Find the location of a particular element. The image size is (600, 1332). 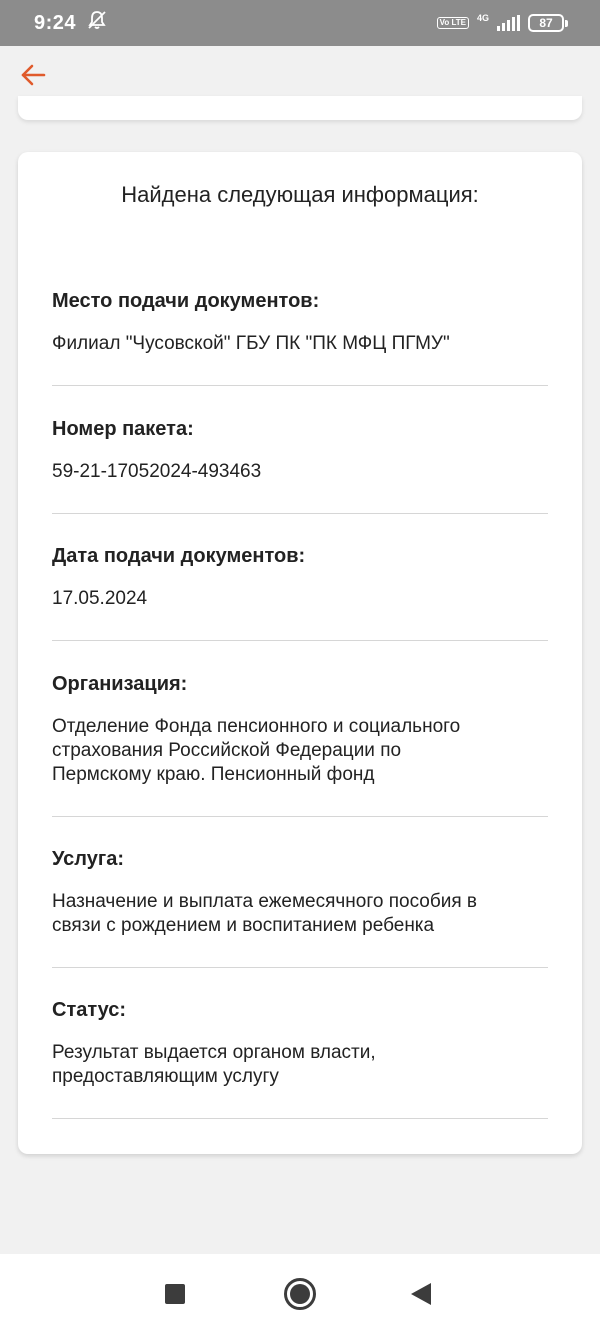

status-right: Vo LTE 4G 87 is located at coordinates (502, 23).